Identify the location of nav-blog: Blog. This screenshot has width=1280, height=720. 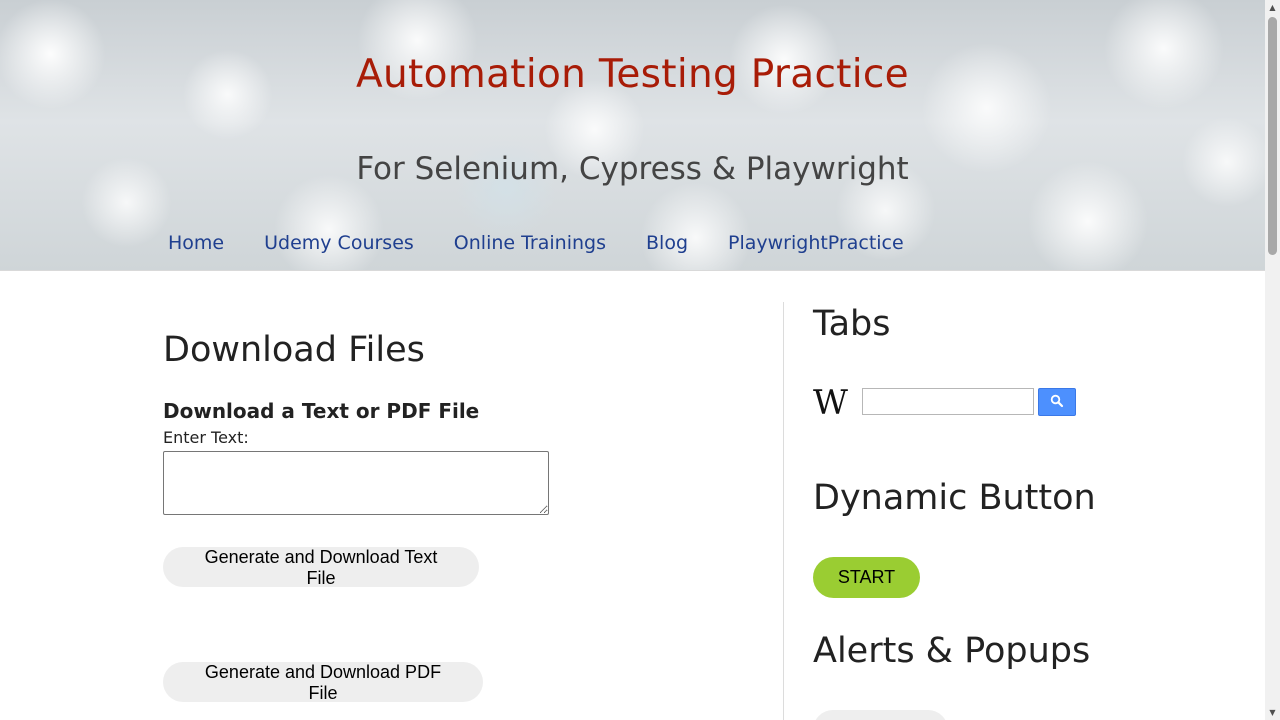
(667, 243).